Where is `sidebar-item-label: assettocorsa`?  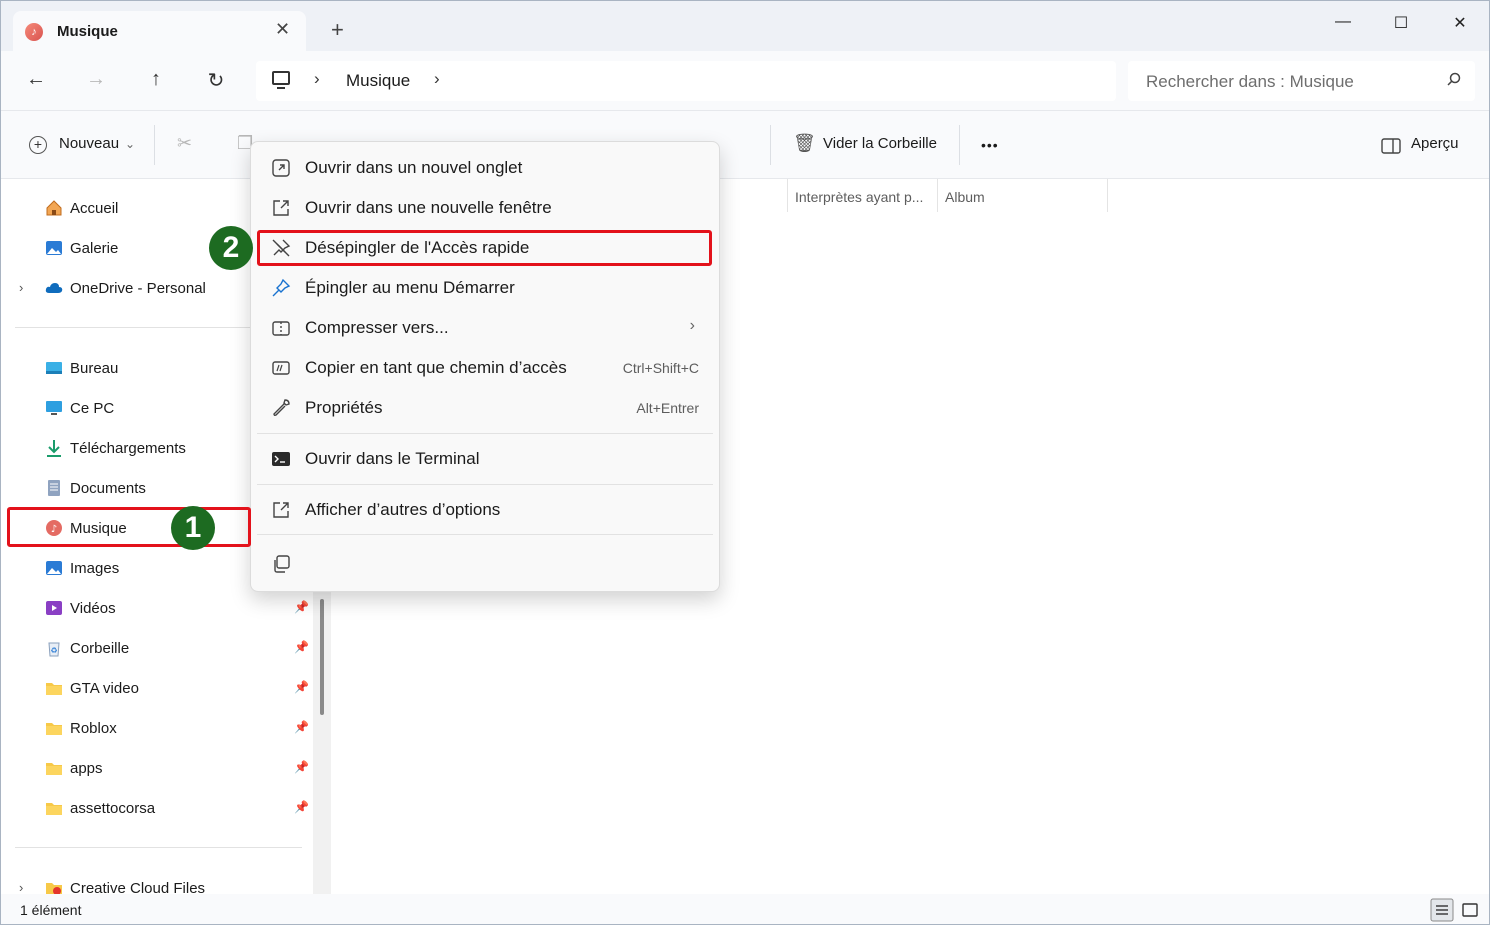
sidebar-item-label: assettocorsa is located at coordinates (113, 808).